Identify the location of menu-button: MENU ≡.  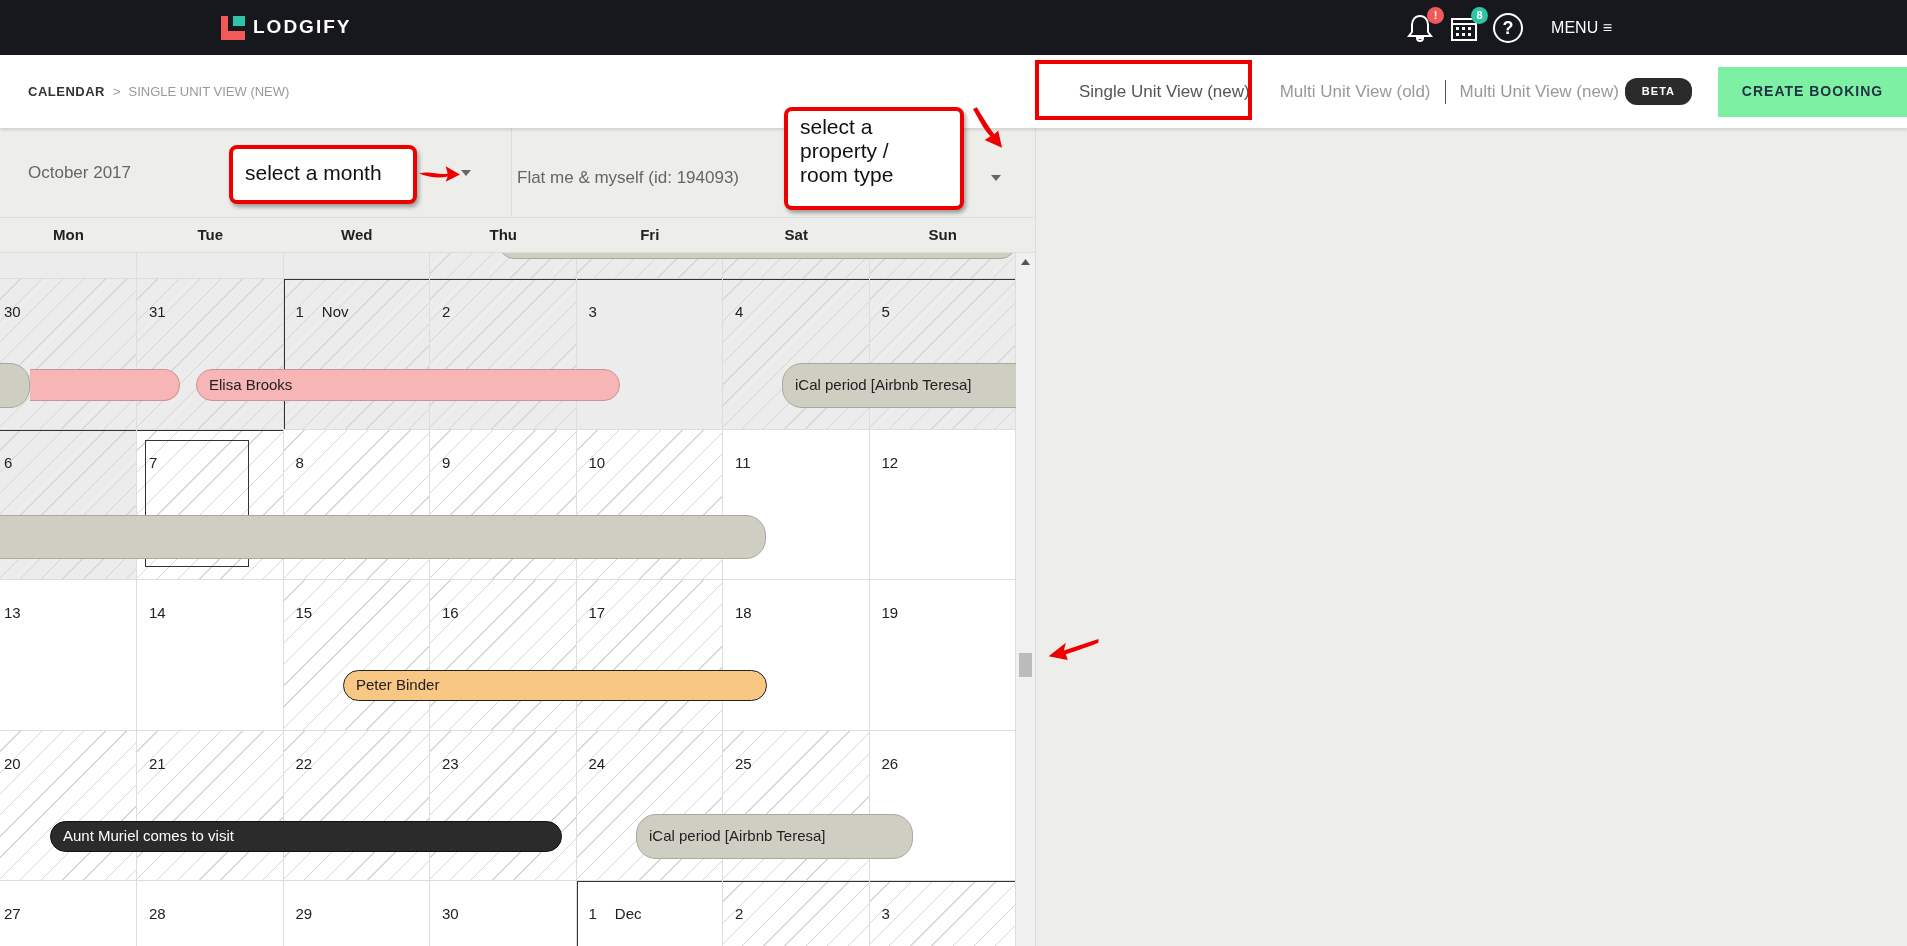
(1581, 27).